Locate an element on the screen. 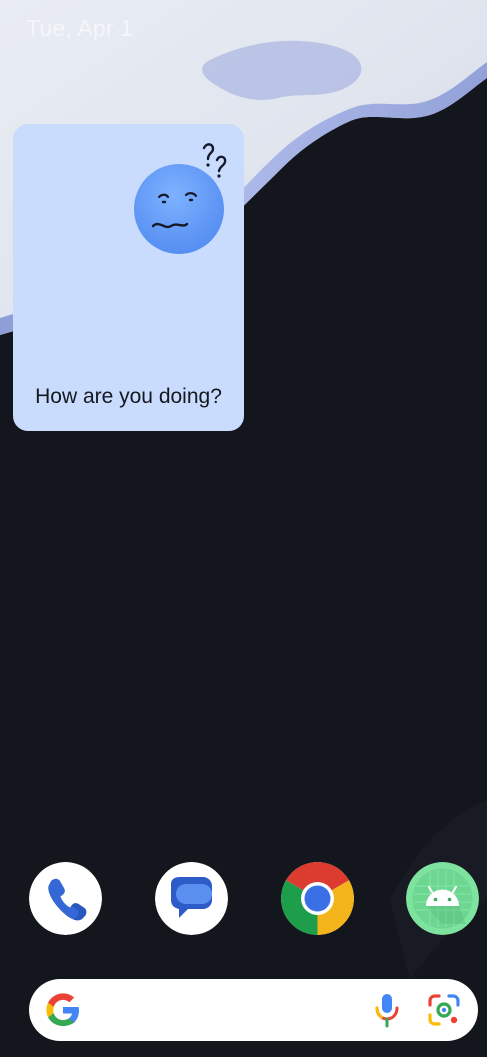  phone-icon is located at coordinates (65, 898).